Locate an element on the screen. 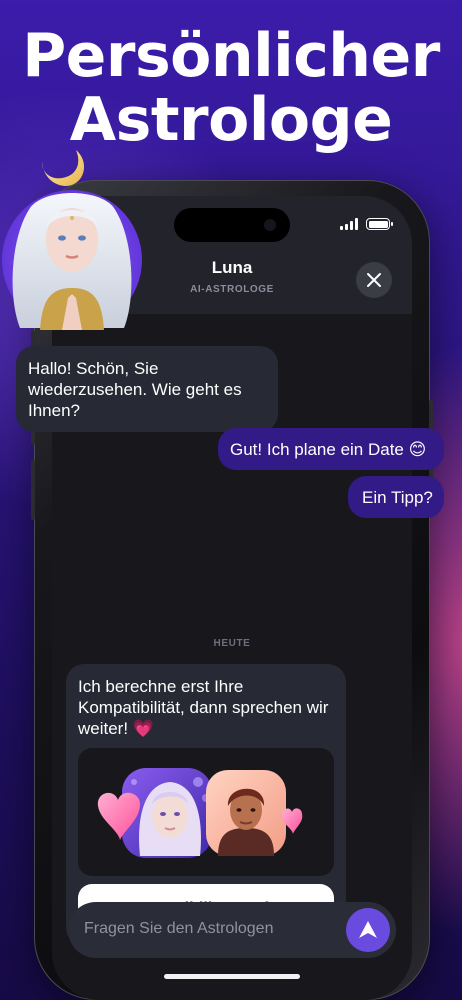 This screenshot has height=1000, width=462. signal-icon is located at coordinates (349, 224).